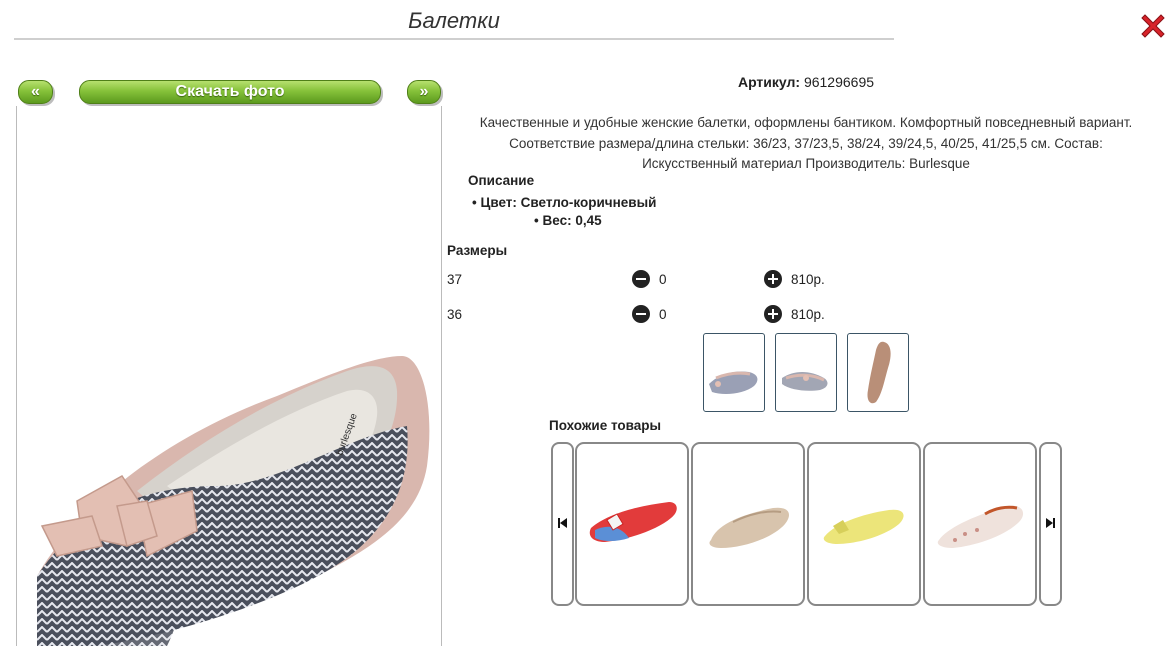  What do you see at coordinates (769, 82) in the screenshot?
I see `article-label: Артикул:` at bounding box center [769, 82].